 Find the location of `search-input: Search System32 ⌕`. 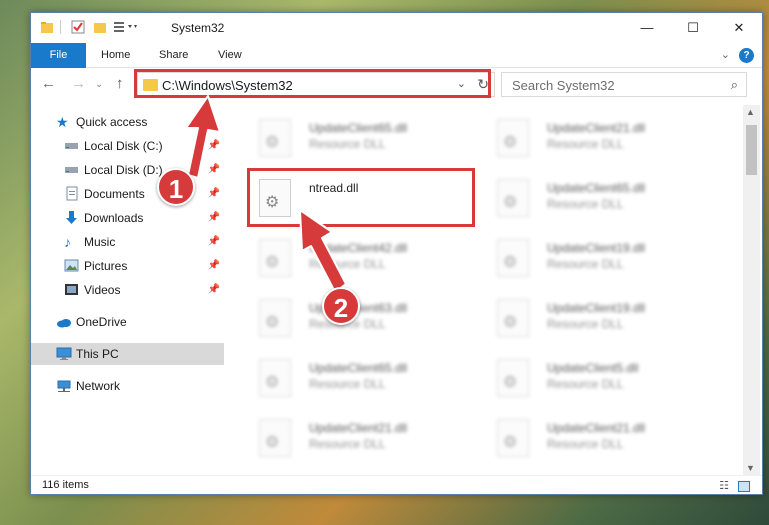

search-input: Search System32 ⌕ is located at coordinates (624, 84).